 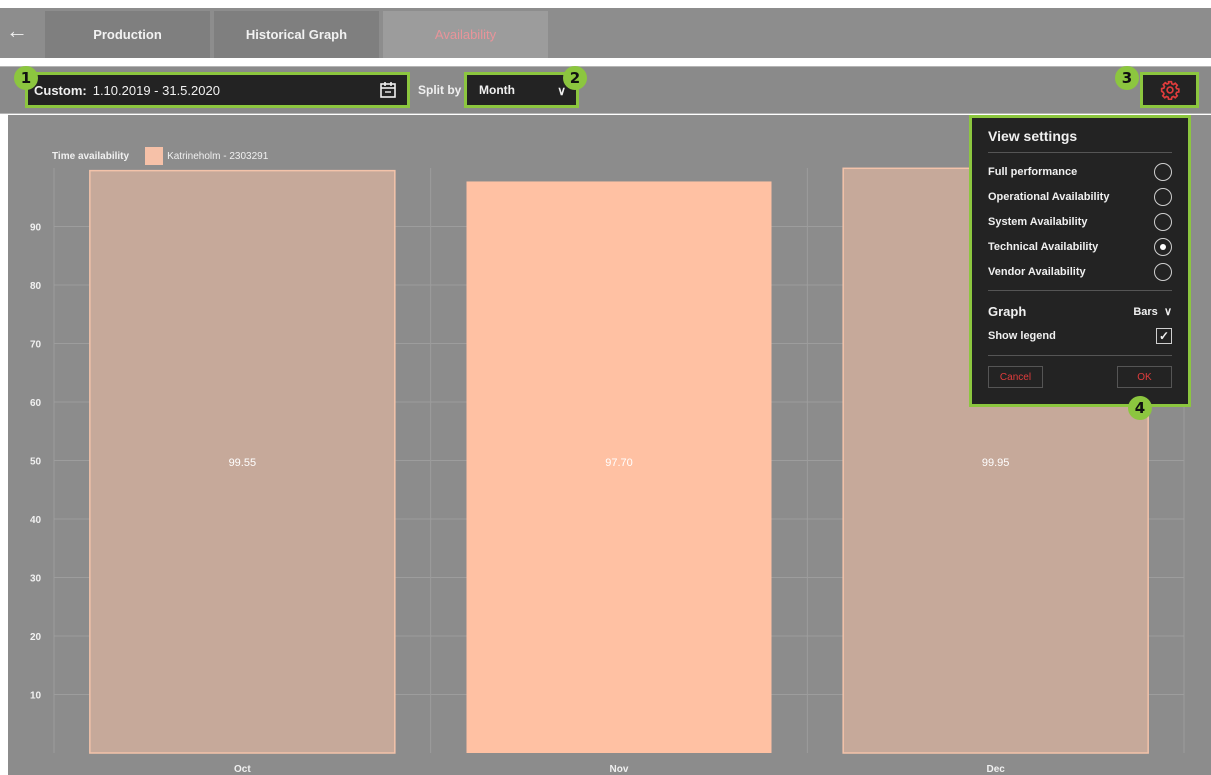 I want to click on option-label: Full performance, so click(x=1033, y=171).